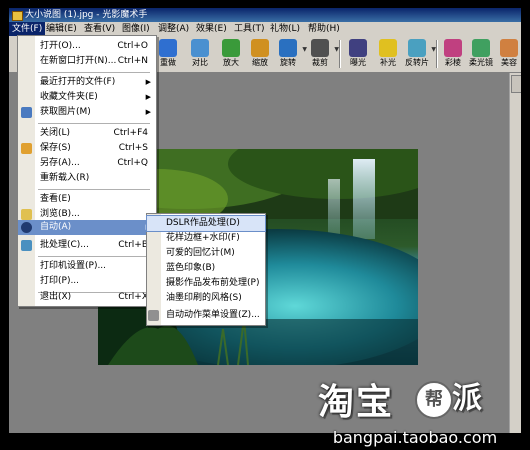 The height and width of the screenshot is (450, 530). Describe the element at coordinates (87, 46) in the screenshot. I see `menu-item-open: 打开(O)... Ctrl+O` at that location.